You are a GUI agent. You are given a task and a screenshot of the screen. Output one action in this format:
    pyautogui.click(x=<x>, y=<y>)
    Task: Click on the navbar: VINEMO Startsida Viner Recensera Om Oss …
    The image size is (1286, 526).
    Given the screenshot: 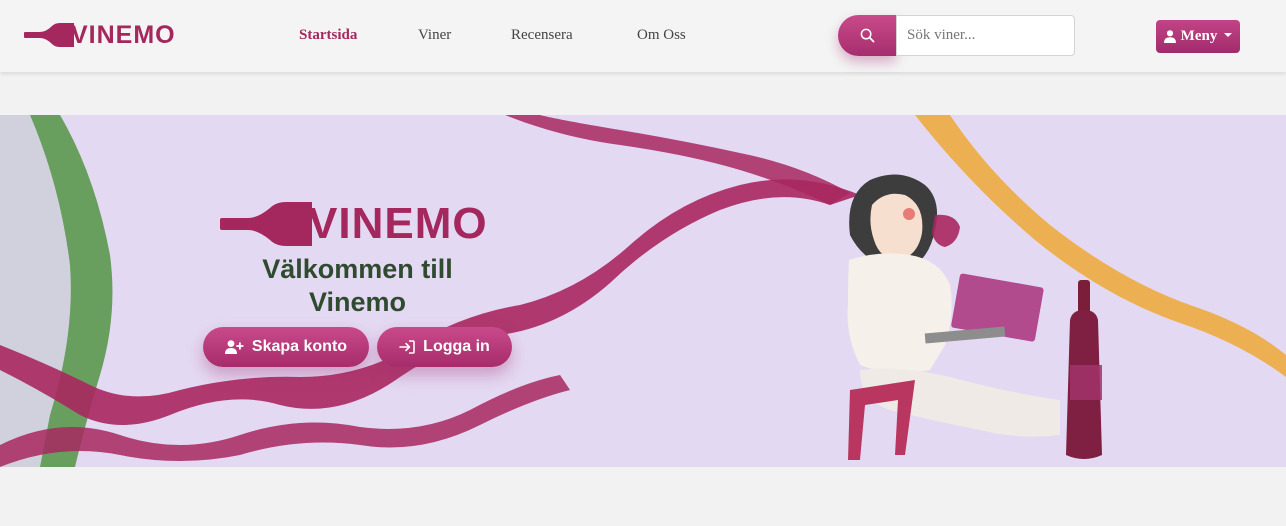 What is the action you would take?
    pyautogui.click(x=643, y=36)
    